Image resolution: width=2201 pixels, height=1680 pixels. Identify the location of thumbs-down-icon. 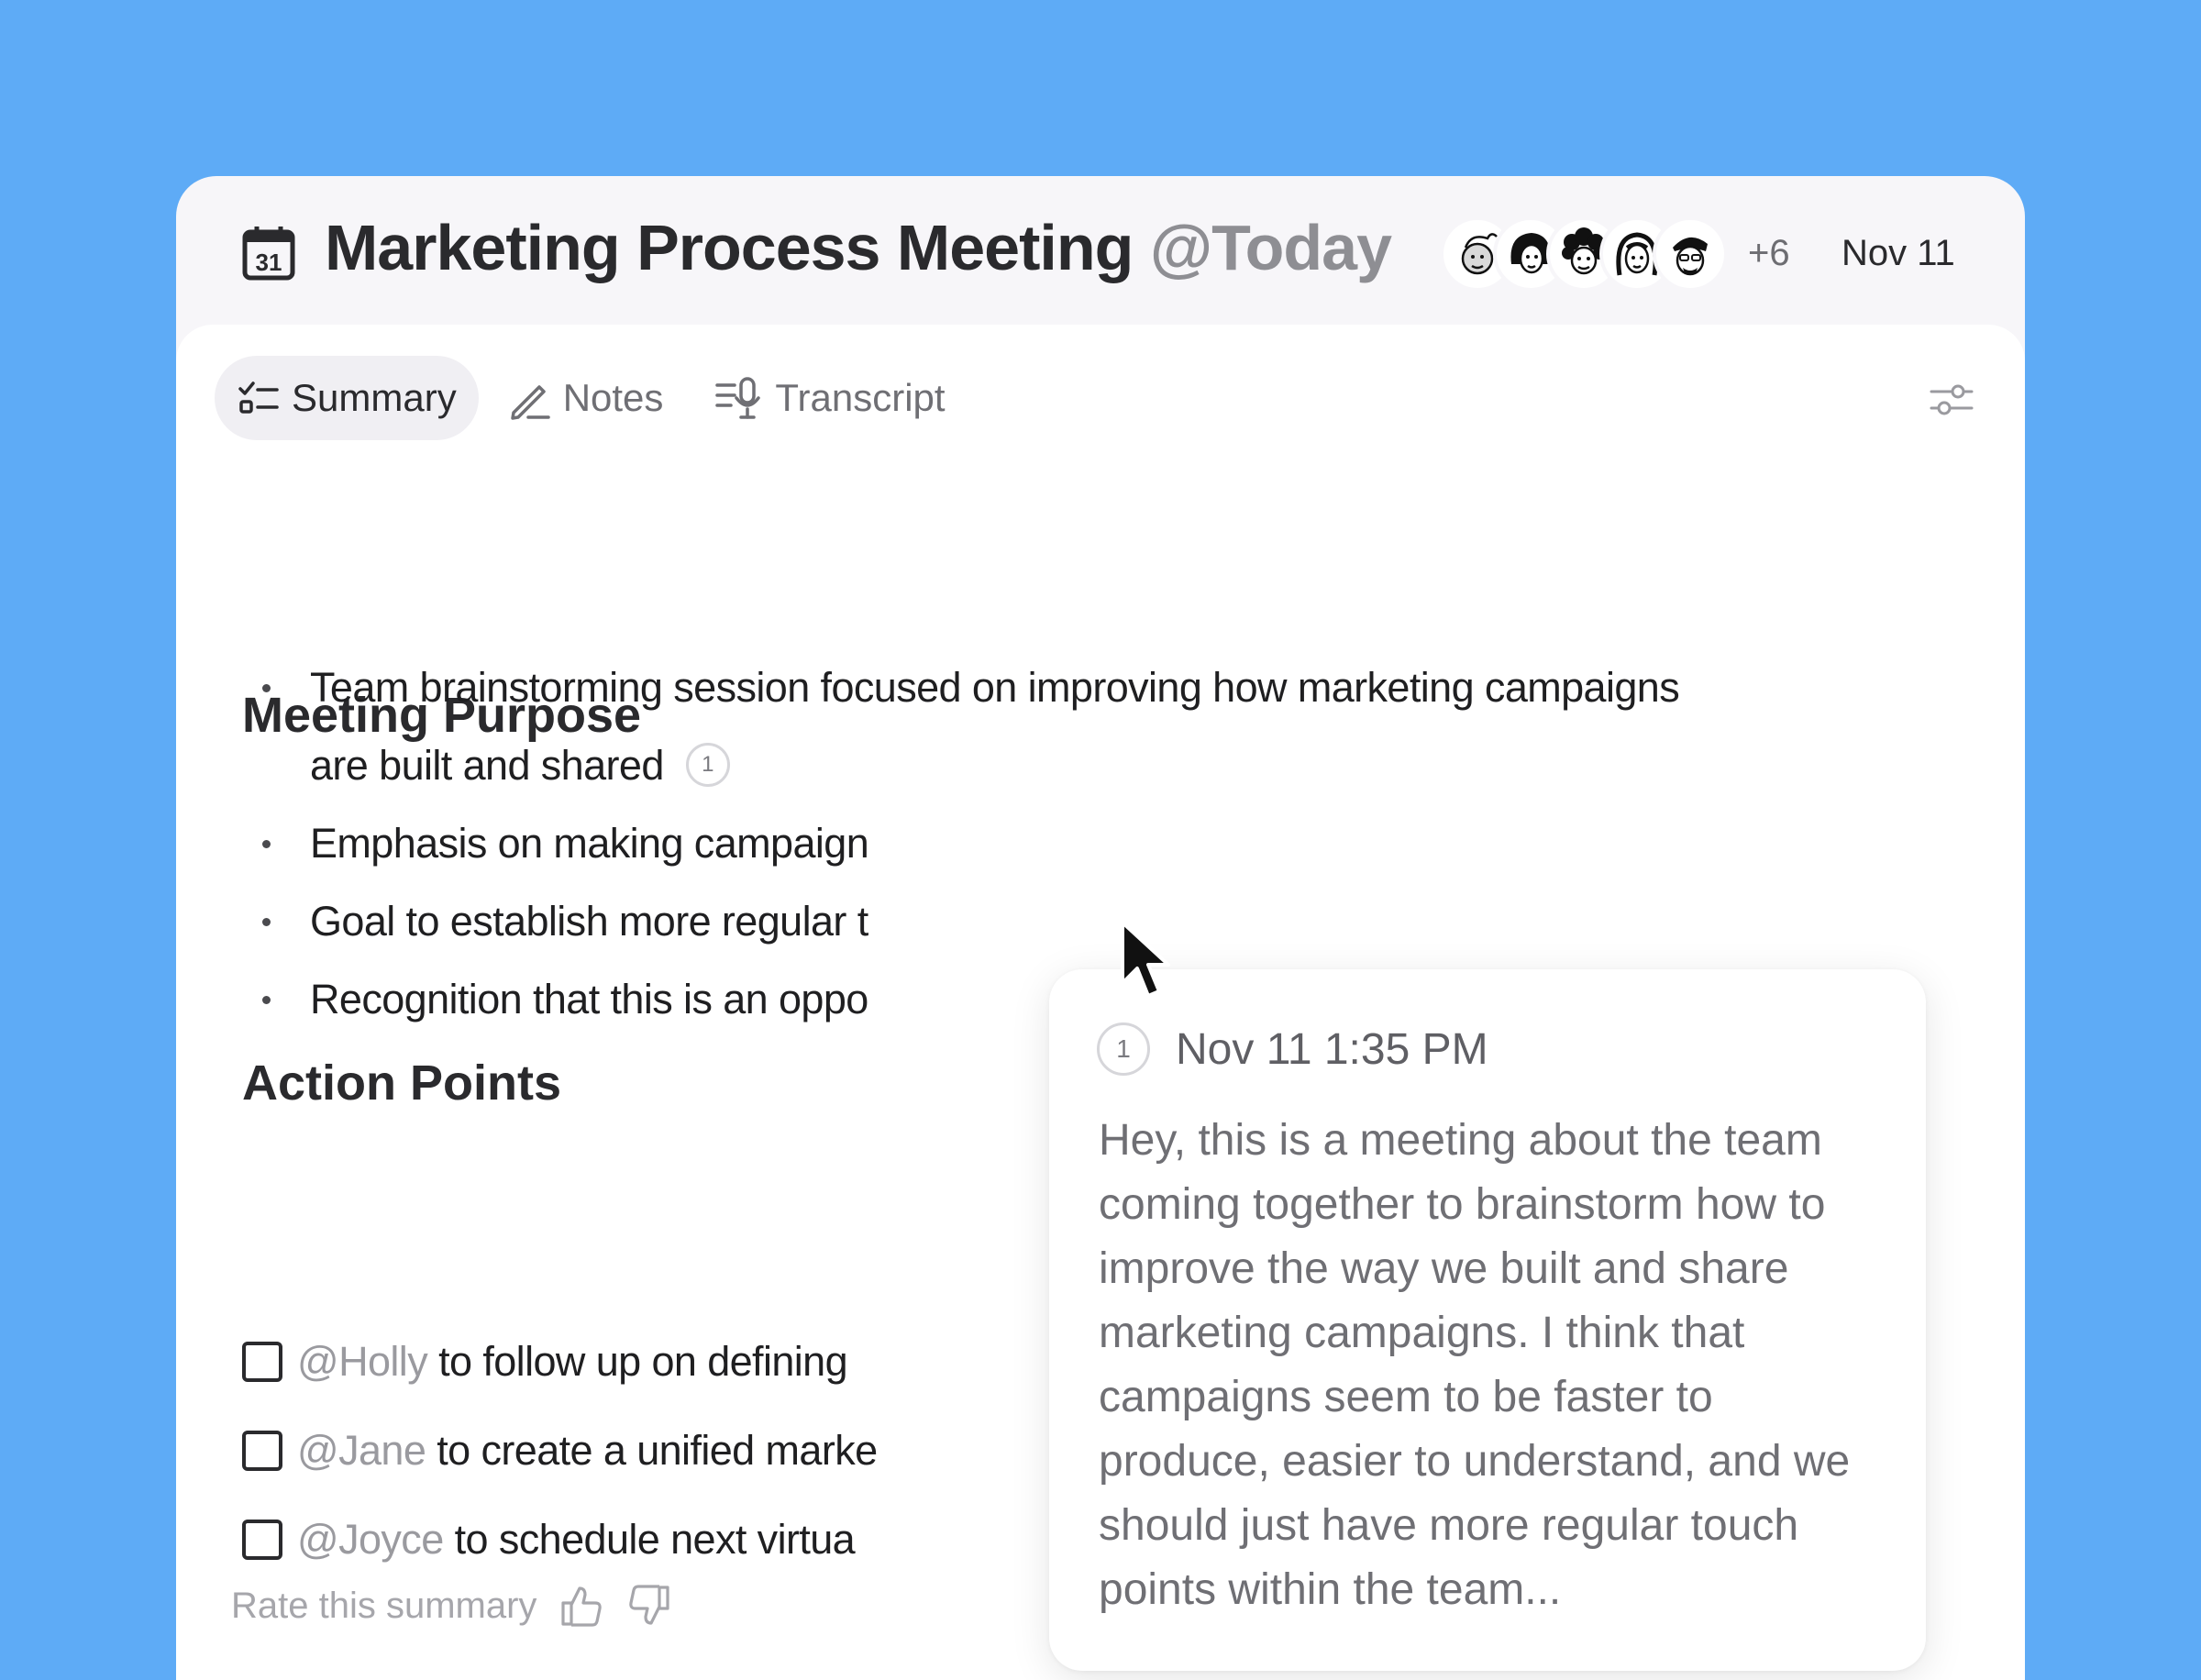
(649, 1606).